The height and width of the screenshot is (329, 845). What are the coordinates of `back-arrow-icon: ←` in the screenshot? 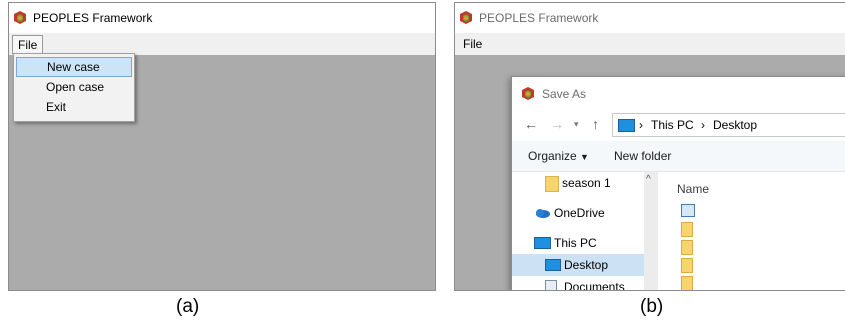 It's located at (531, 124).